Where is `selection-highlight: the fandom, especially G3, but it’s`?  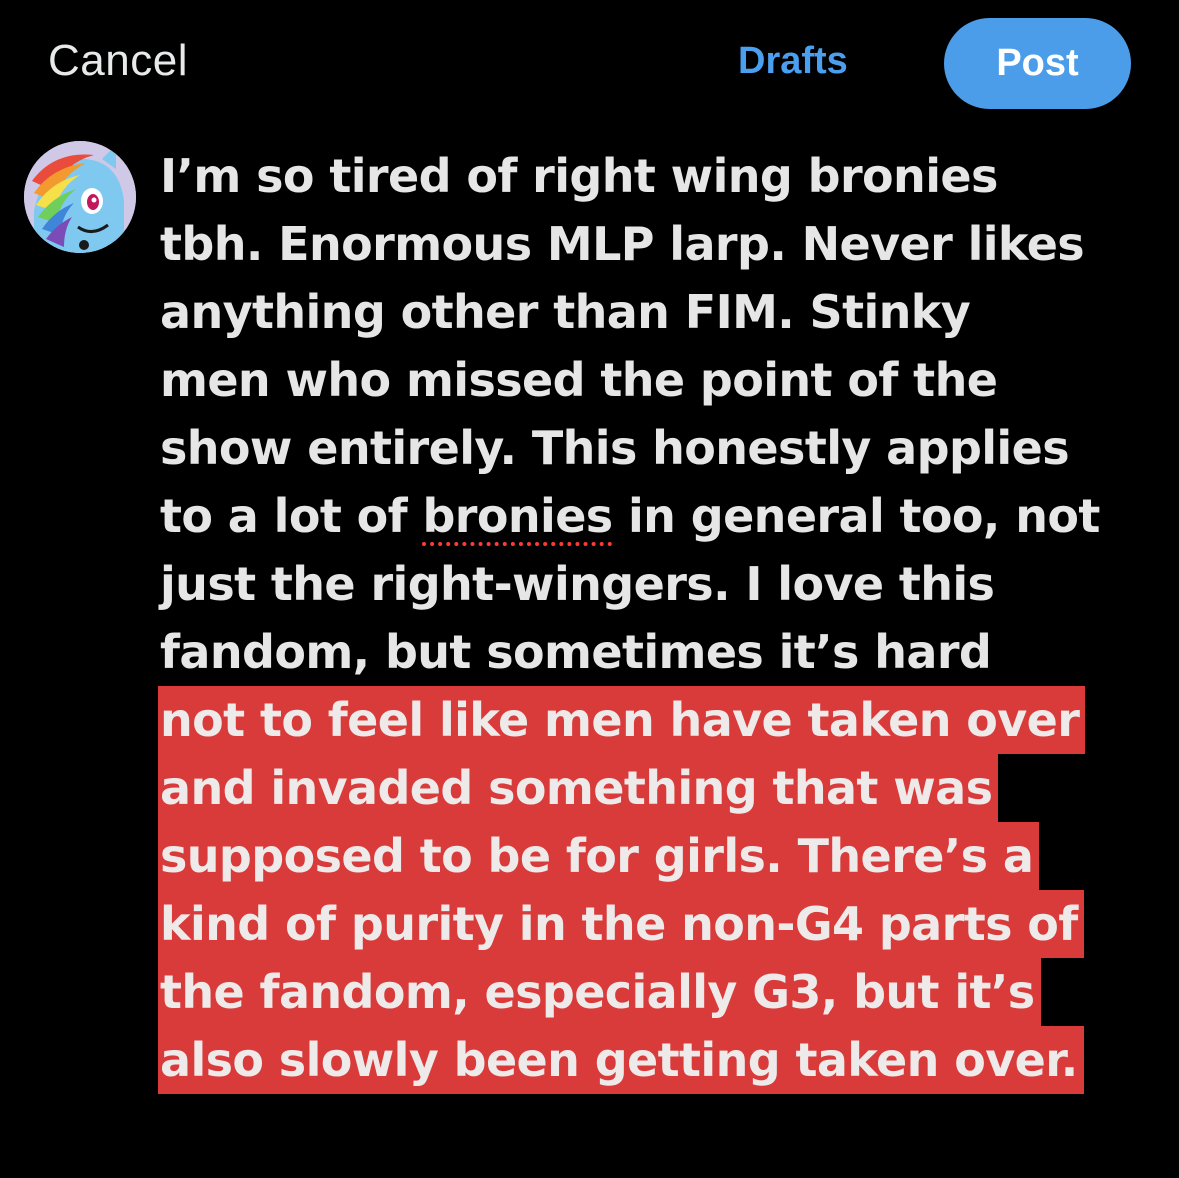 selection-highlight: the fandom, especially G3, but it’s is located at coordinates (599, 992).